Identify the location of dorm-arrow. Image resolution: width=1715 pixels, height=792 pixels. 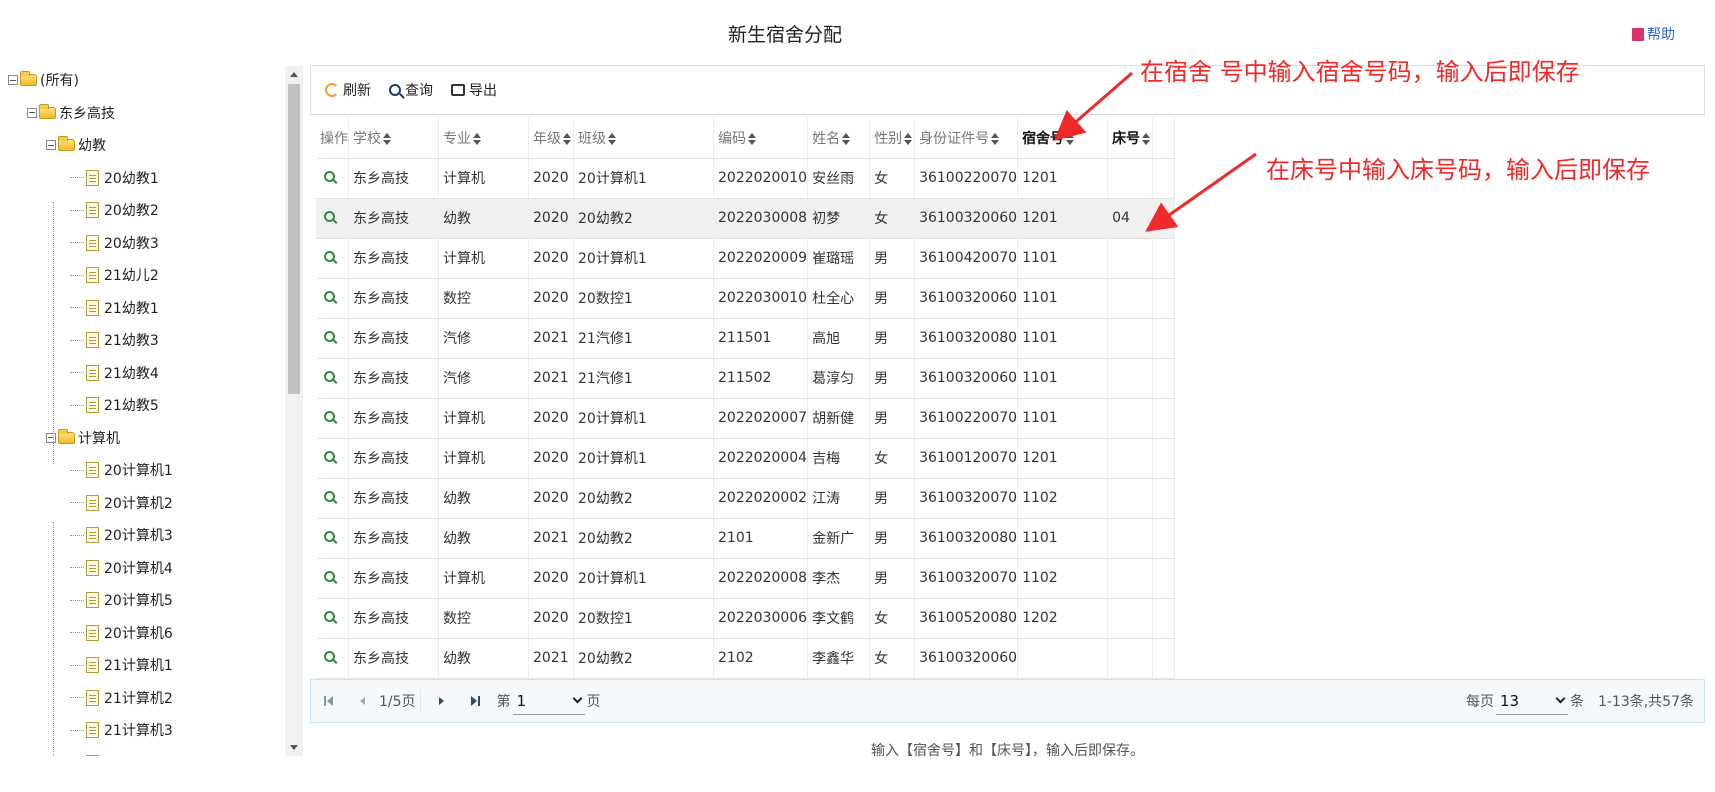
(1093, 106).